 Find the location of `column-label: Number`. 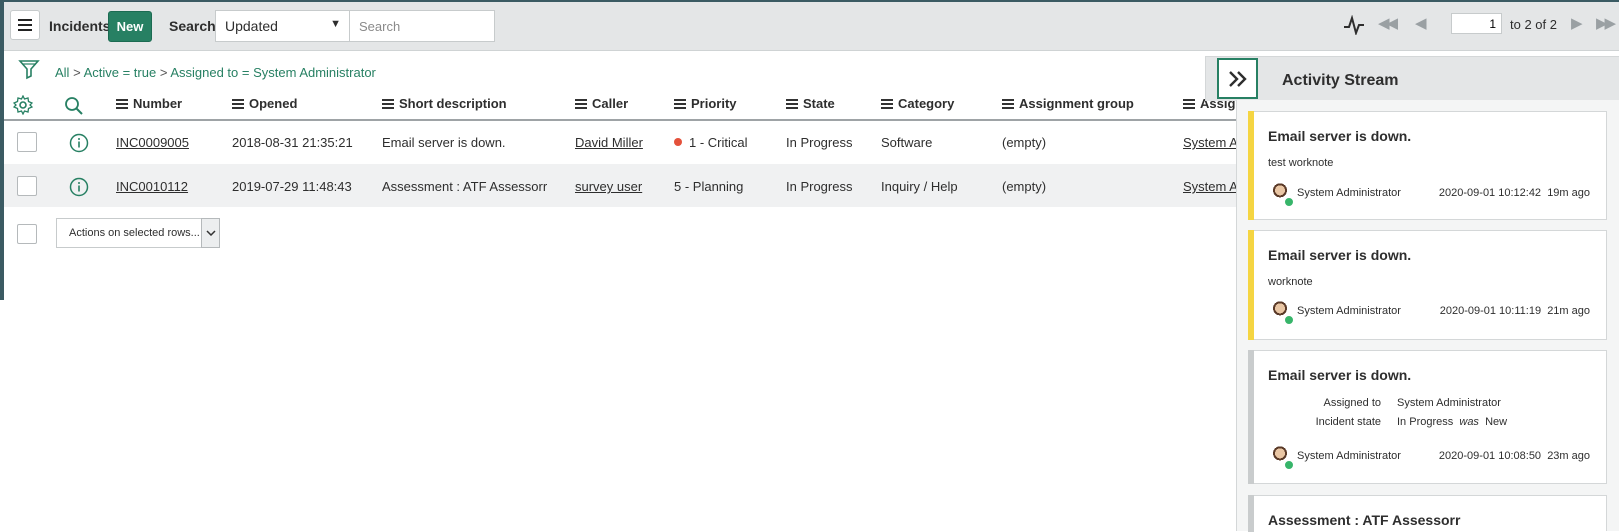

column-label: Number is located at coordinates (158, 103).